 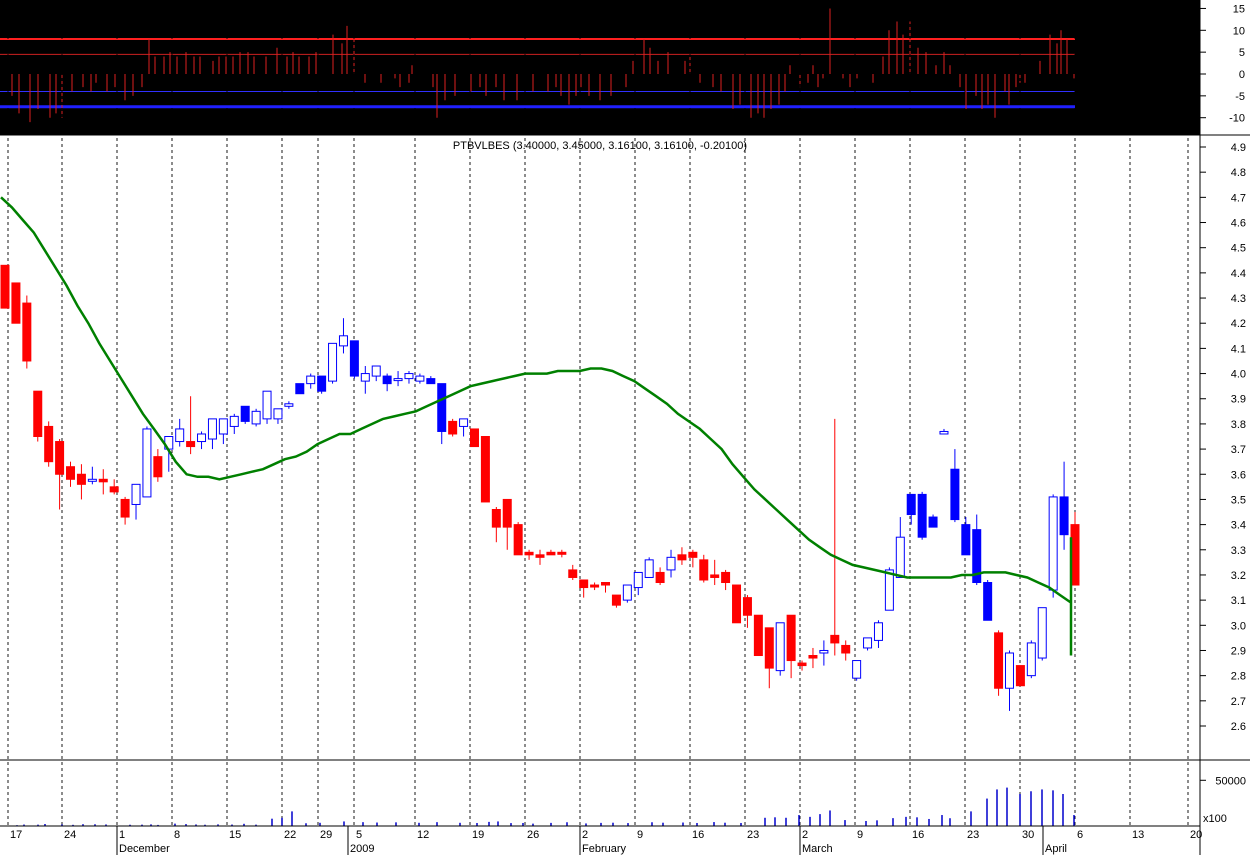 I want to click on price-tick-label: 3.6, so click(x=1238, y=475).